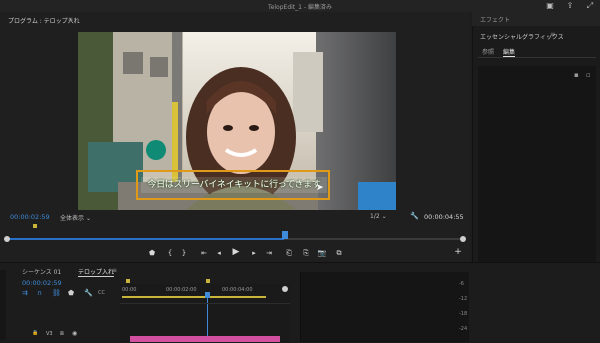 This screenshot has width=600, height=343. I want to click on fit-dropdown: 全体表示 ⌄, so click(75, 217).